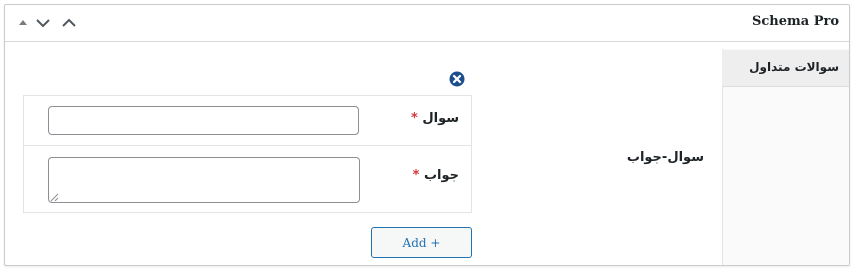 The image size is (856, 273). What do you see at coordinates (421, 242) in the screenshot?
I see `add-button: Add +` at bounding box center [421, 242].